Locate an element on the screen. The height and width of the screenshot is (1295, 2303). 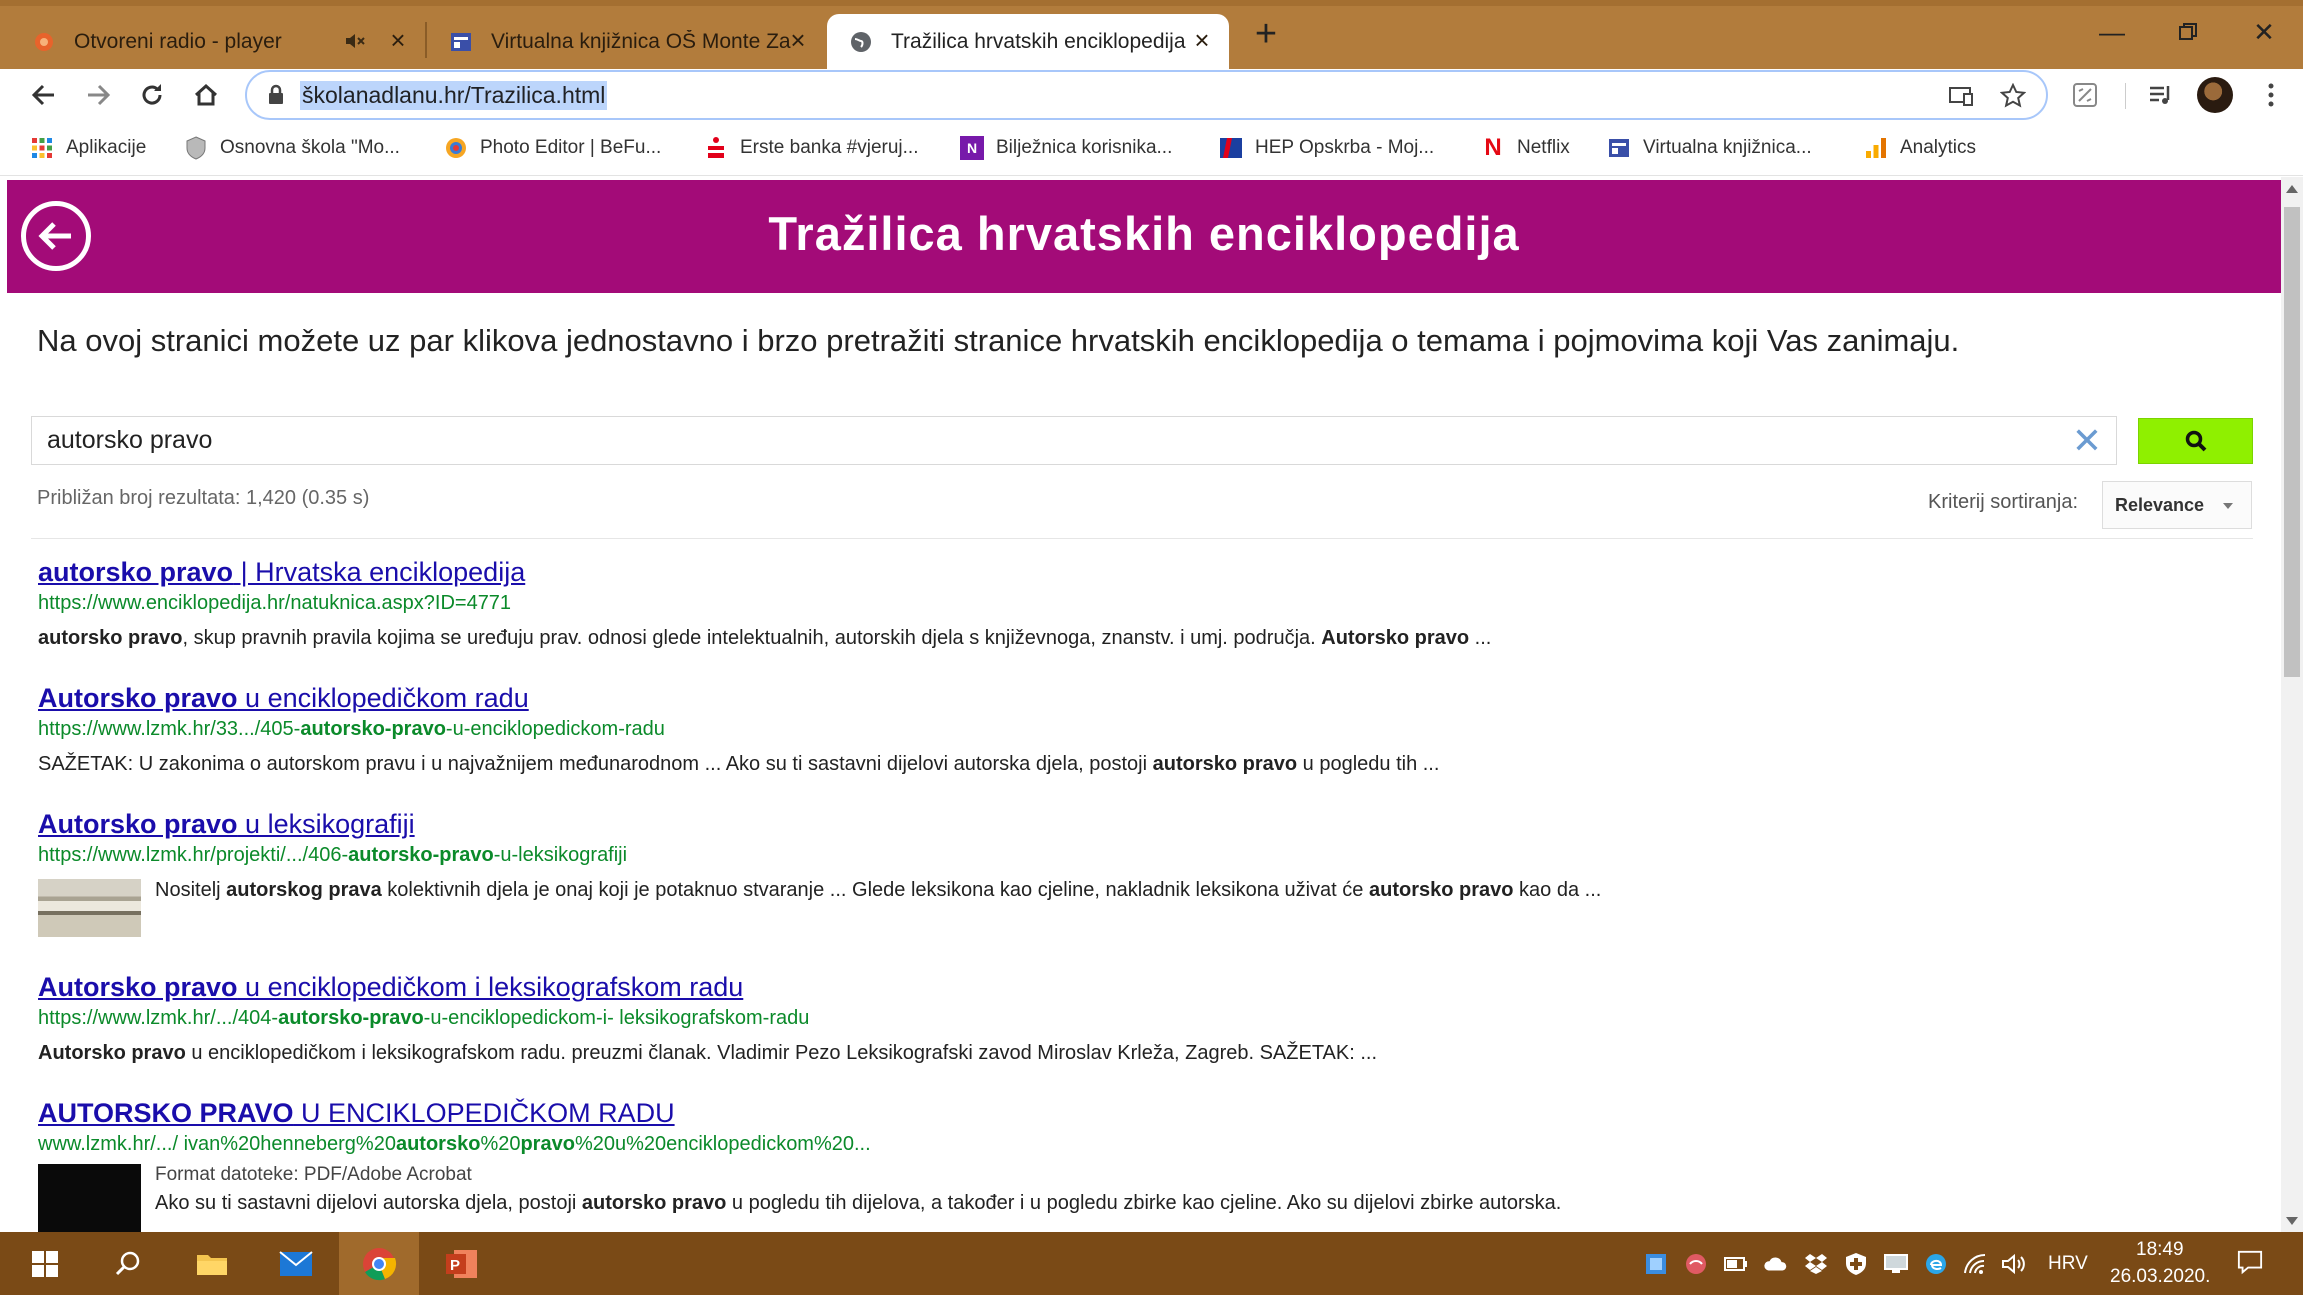
reload-icon is located at coordinates (152, 94).